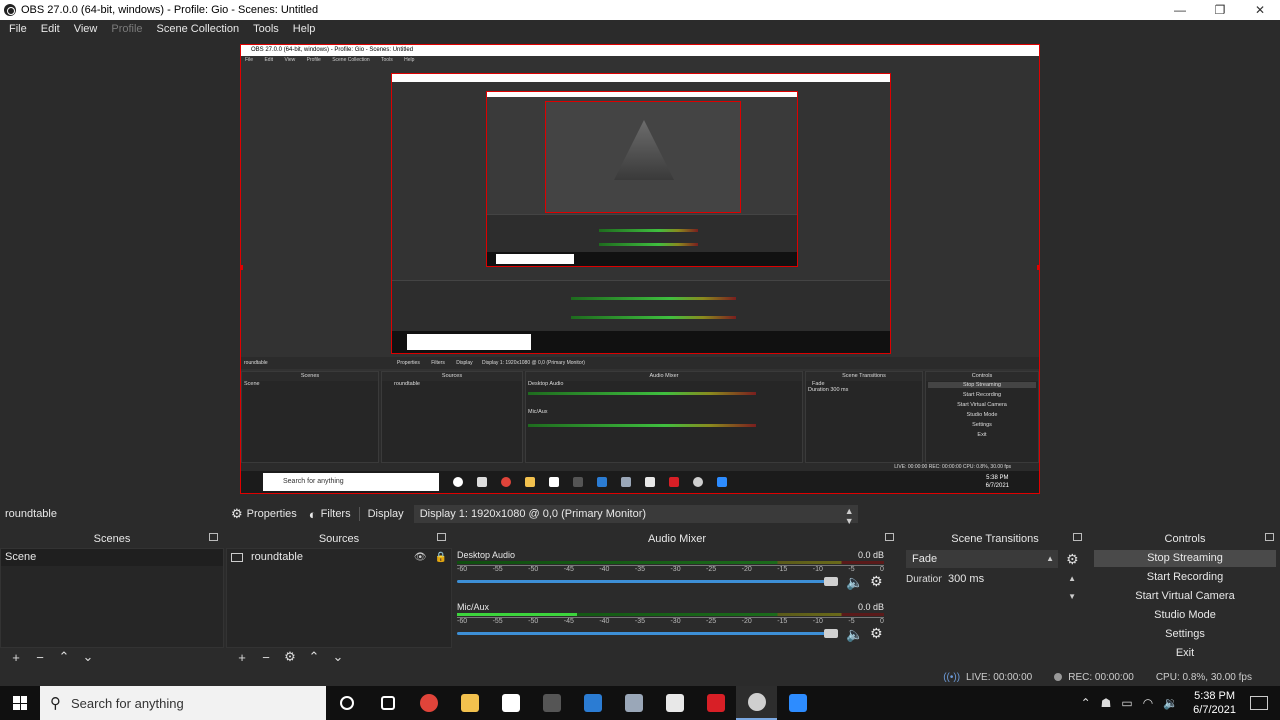 The width and height of the screenshot is (1280, 720). What do you see at coordinates (715, 703) in the screenshot?
I see `netflix-icon` at bounding box center [715, 703].